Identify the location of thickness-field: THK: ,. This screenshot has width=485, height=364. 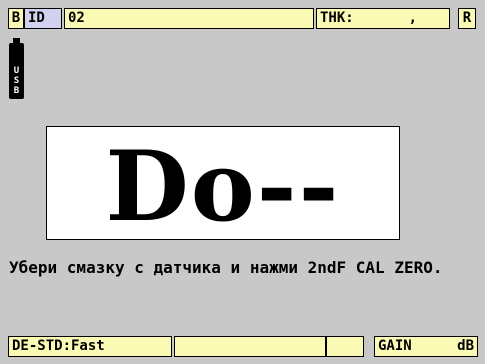
(383, 18).